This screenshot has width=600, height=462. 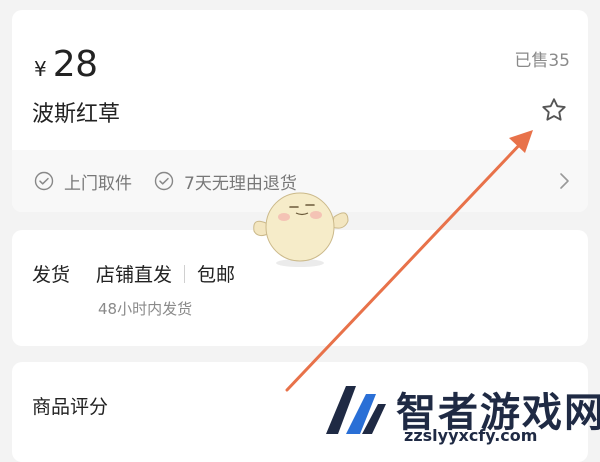 What do you see at coordinates (564, 181) in the screenshot?
I see `chevron-right-icon` at bounding box center [564, 181].